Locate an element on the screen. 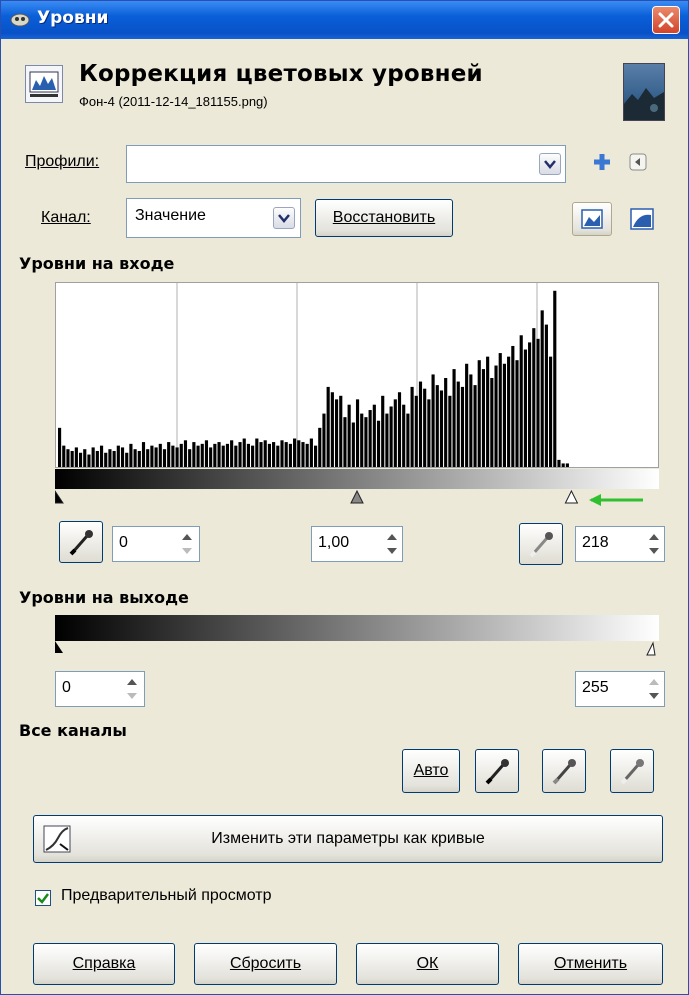 This screenshot has width=689, height=995. ok-button: ОК is located at coordinates (427, 964).